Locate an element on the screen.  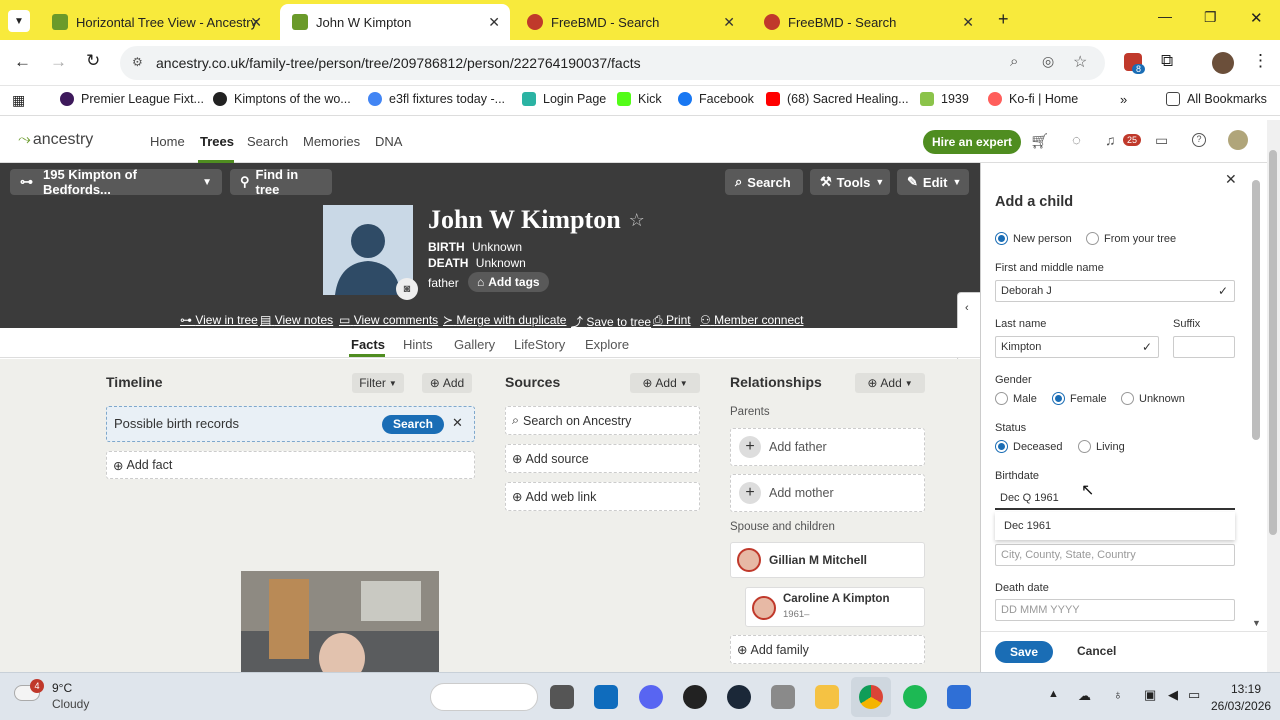
hire-expert-button: Hire an expert is located at coordinates (972, 142).